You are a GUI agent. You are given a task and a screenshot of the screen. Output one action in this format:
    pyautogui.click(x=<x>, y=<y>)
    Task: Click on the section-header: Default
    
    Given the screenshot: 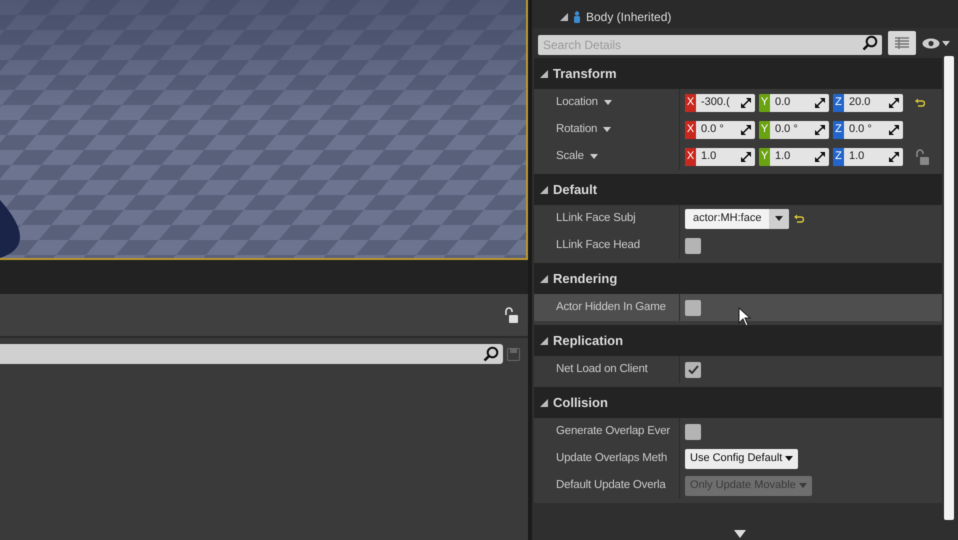 What is the action you would take?
    pyautogui.click(x=738, y=189)
    